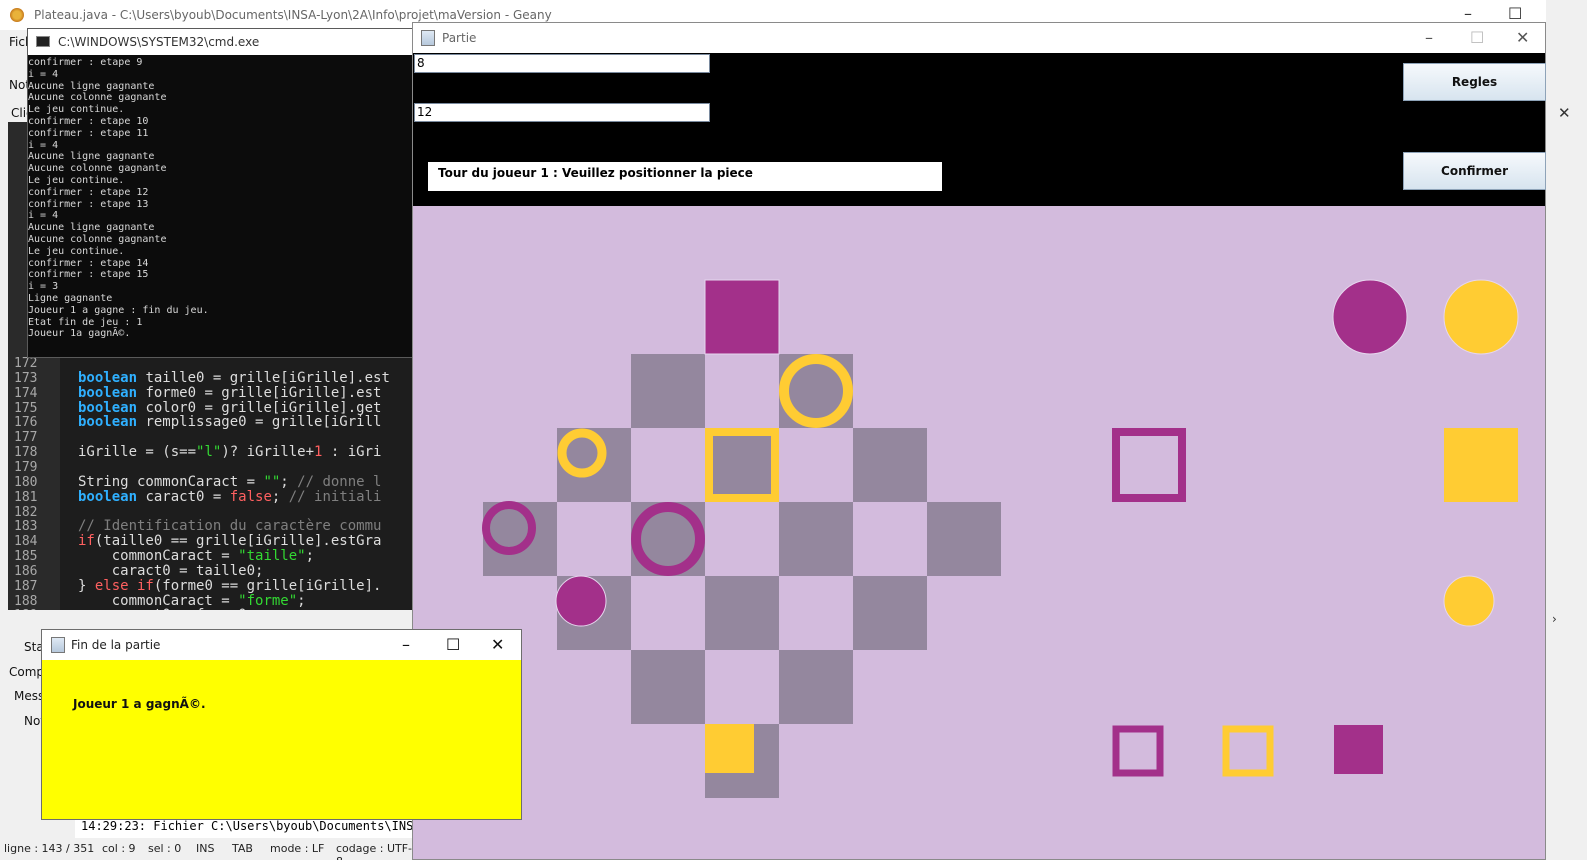  Describe the element at coordinates (297, 848) in the screenshot. I see `status-mode: mode : LF` at that location.